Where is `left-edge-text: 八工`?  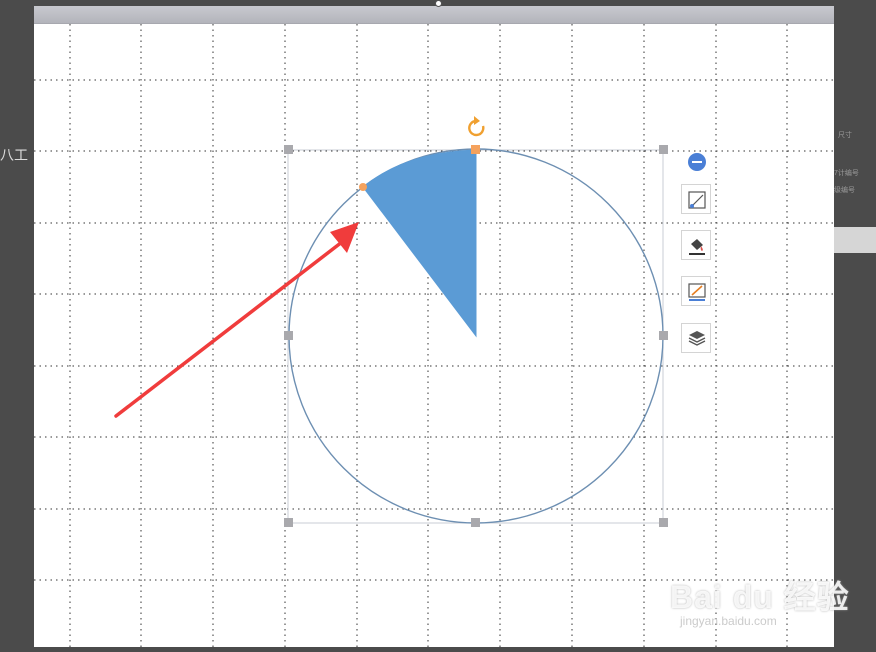 left-edge-text: 八工 is located at coordinates (14, 155).